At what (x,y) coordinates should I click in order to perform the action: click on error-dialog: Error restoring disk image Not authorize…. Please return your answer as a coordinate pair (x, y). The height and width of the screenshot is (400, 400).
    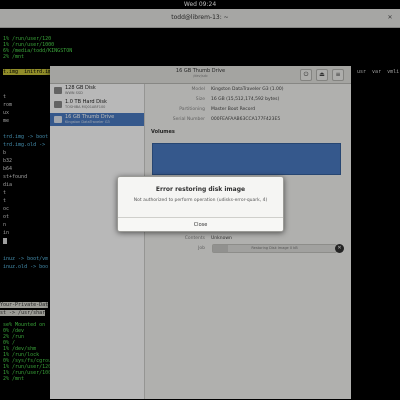
    Looking at the image, I should click on (200, 204).